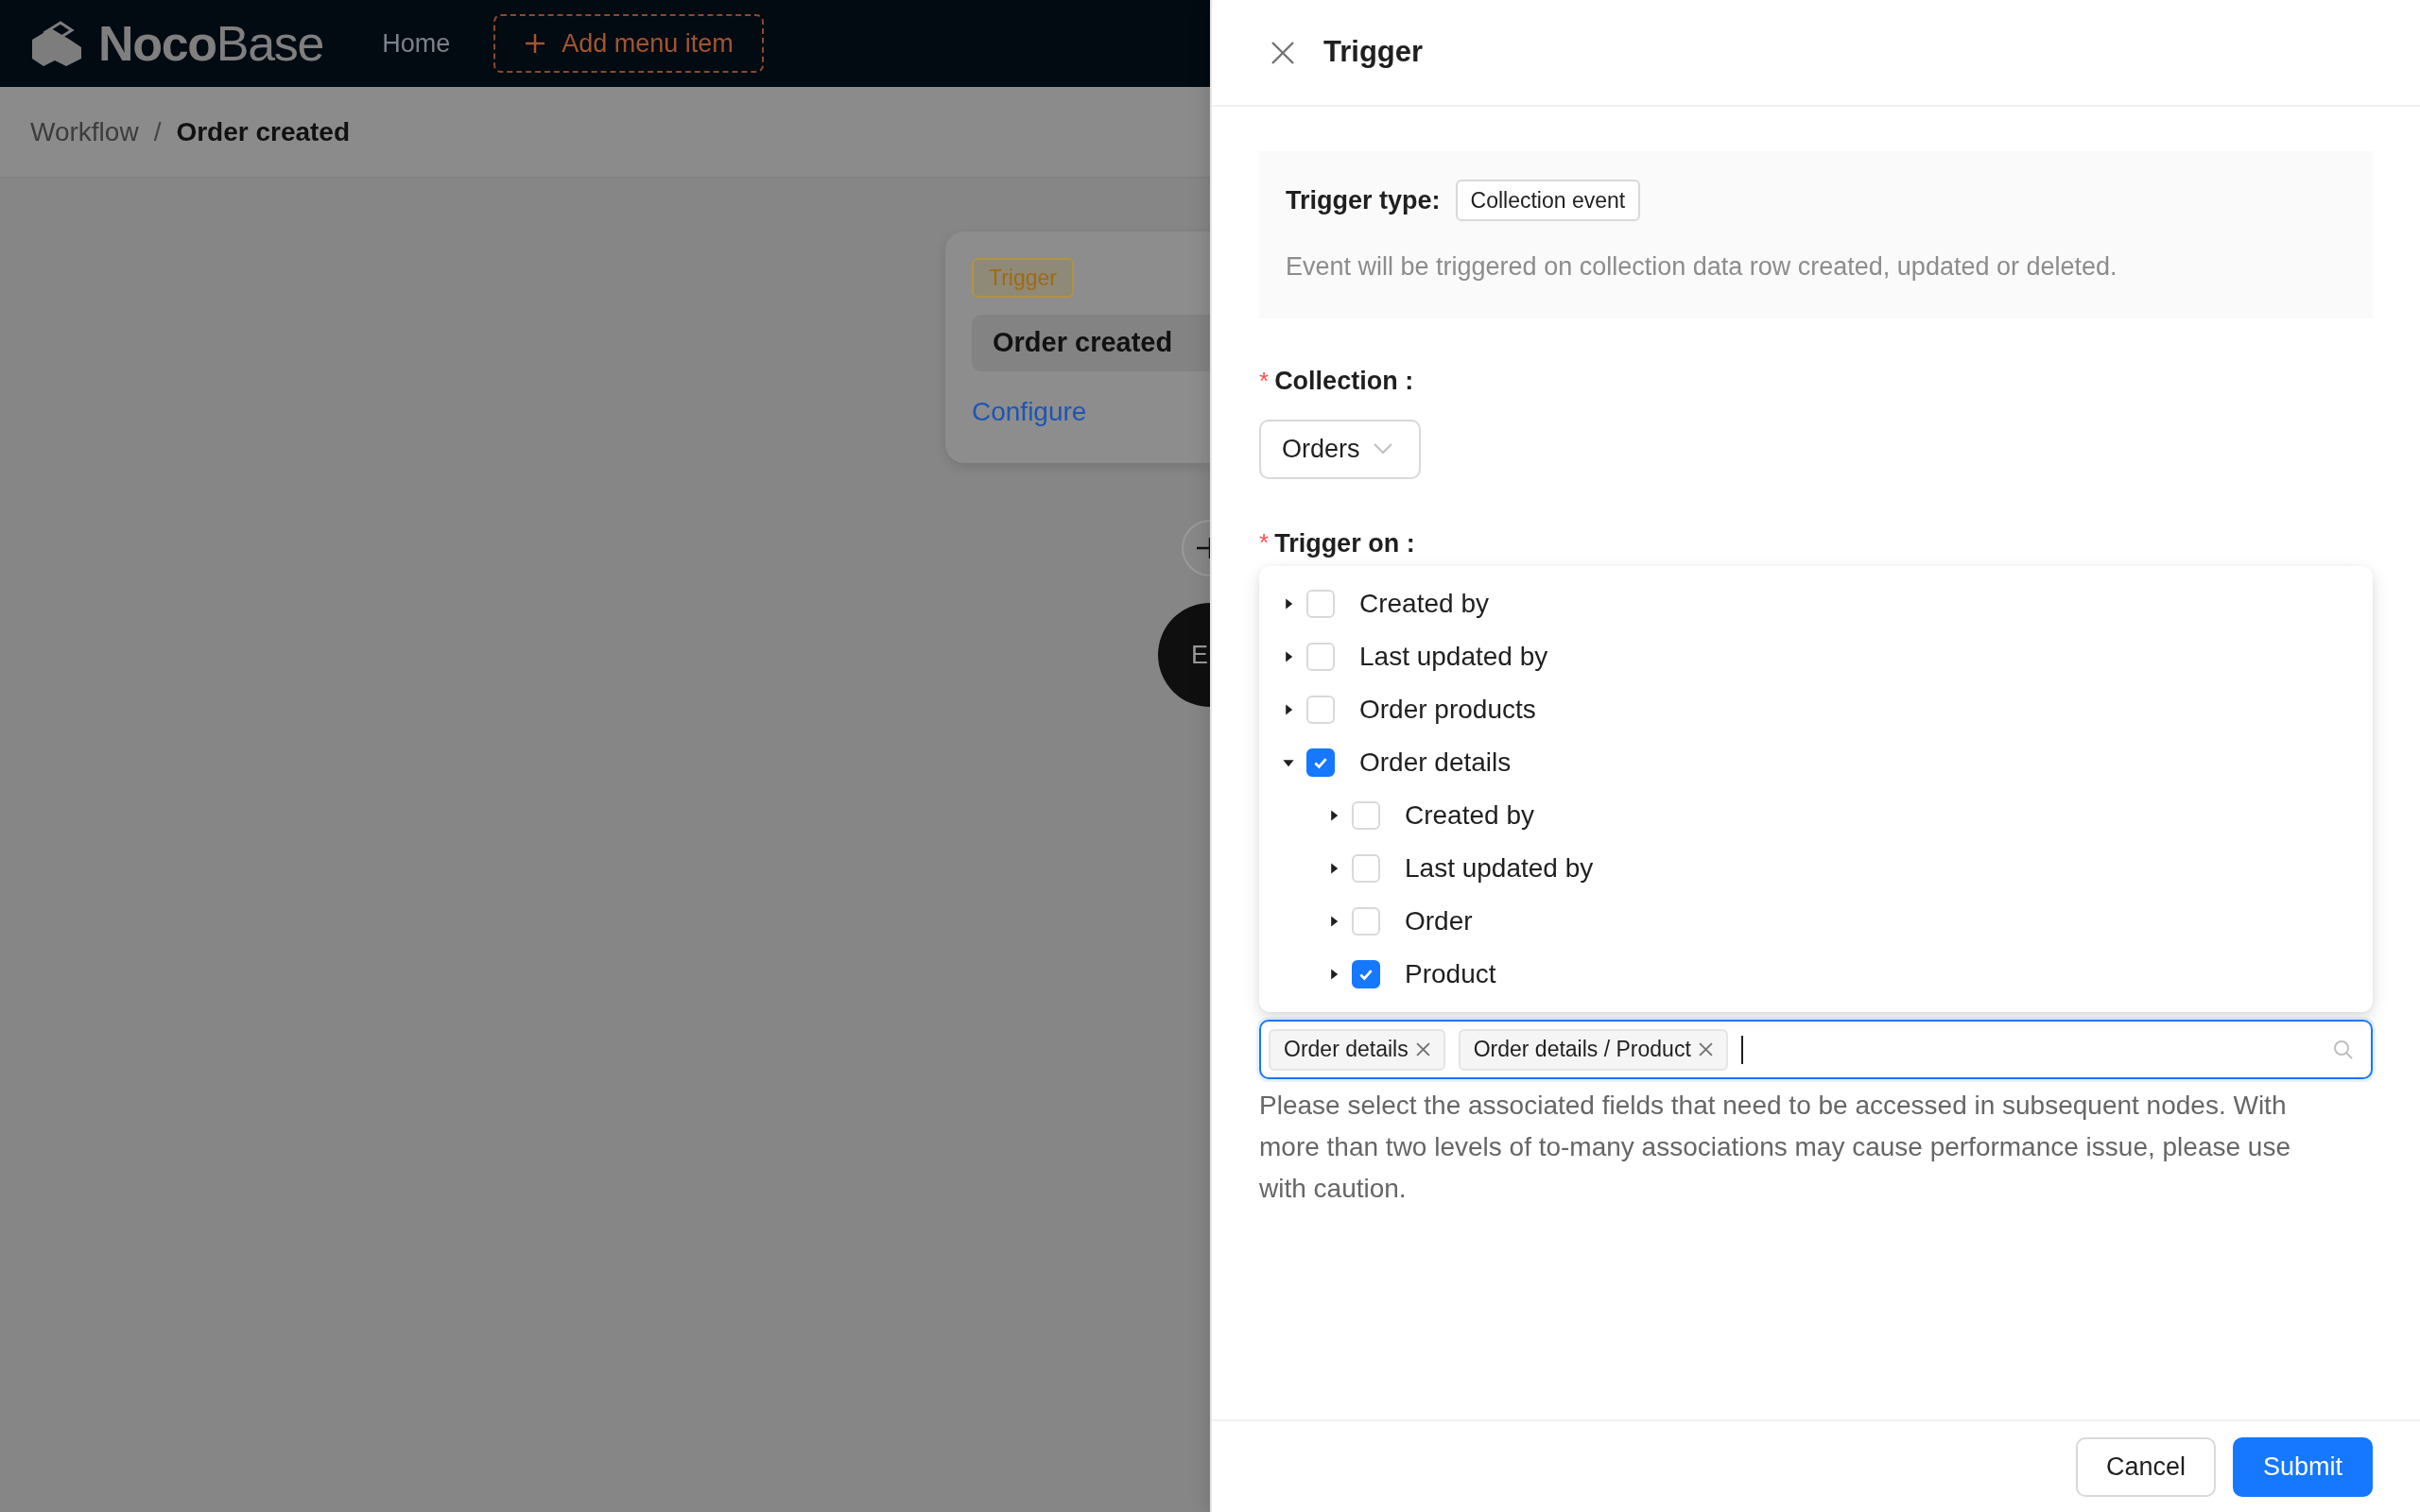 This screenshot has height=1512, width=2420. I want to click on collection-select: Orders, so click(1340, 449).